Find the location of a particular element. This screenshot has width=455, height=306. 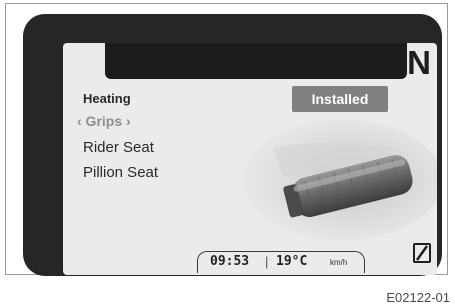

menu-item-rider-seat: Rider Seat is located at coordinates (118, 147).